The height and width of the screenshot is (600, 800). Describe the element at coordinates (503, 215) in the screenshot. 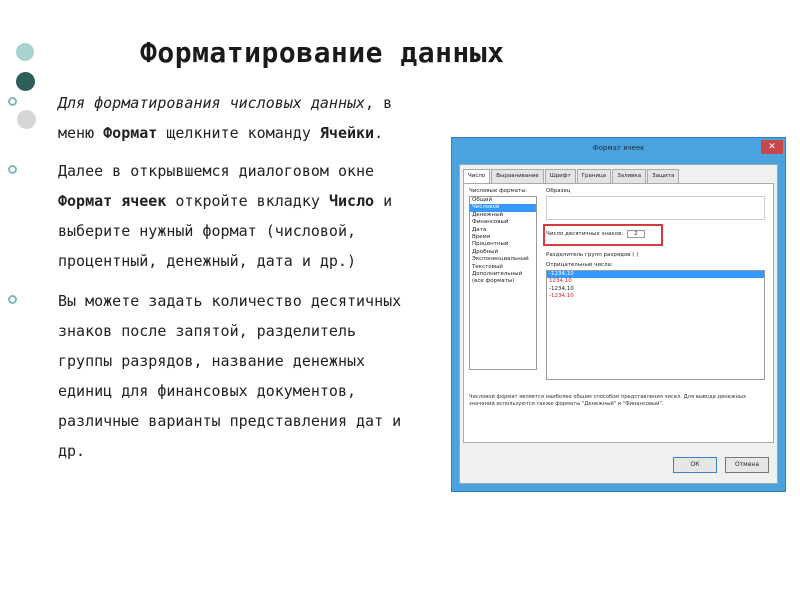

I see `category-item: Денежный` at that location.